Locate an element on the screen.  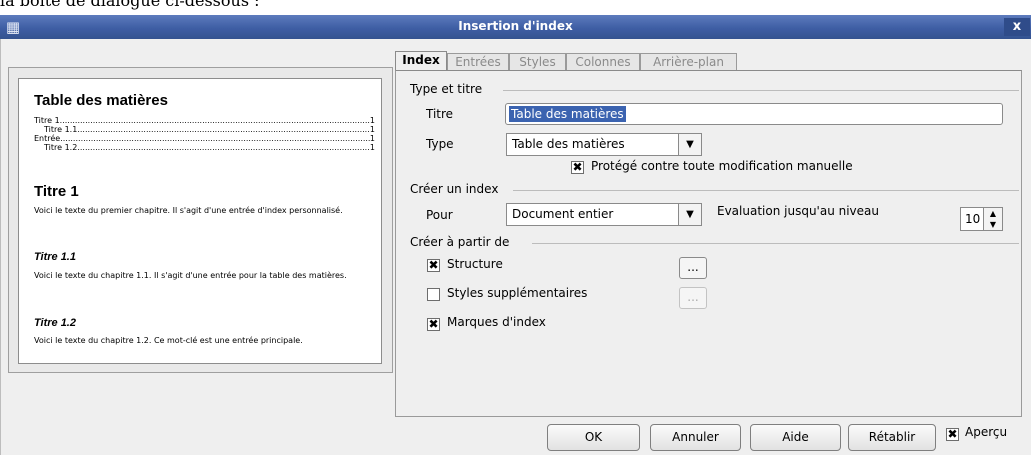
styles-label: Styles supplémentaires is located at coordinates (517, 293).